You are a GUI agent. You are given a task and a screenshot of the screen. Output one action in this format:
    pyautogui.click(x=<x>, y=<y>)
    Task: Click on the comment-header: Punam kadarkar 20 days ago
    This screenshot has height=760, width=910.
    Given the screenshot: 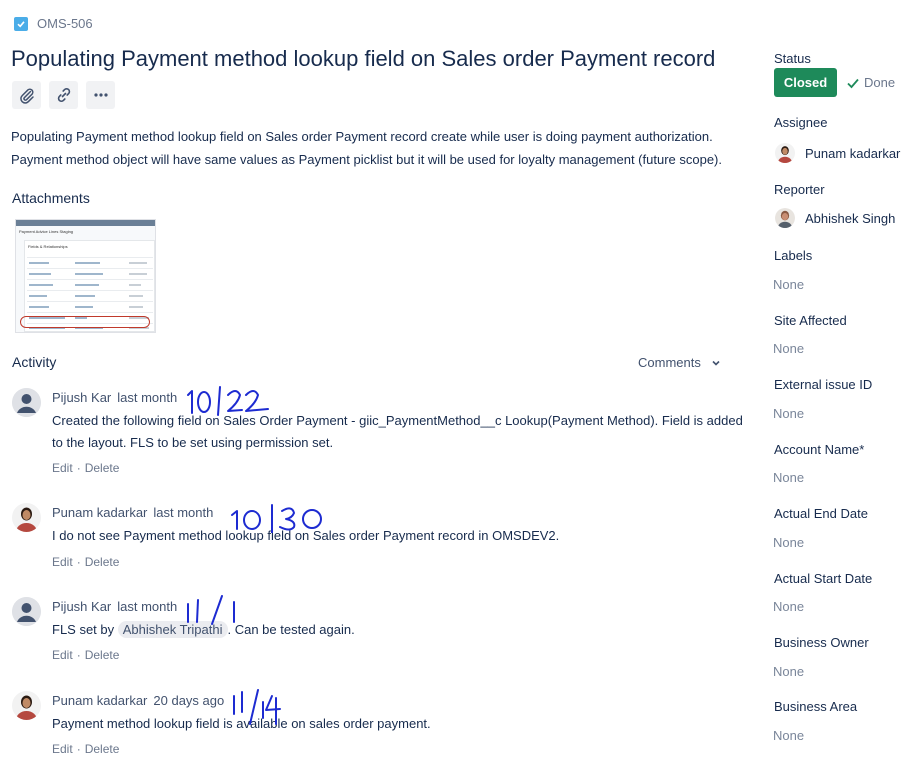 What is the action you would take?
    pyautogui.click(x=138, y=700)
    